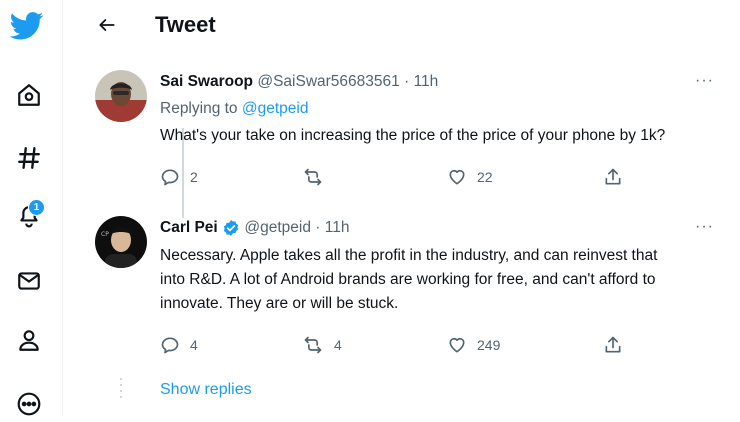  I want to click on author-handle: @getpeid, so click(277, 228).